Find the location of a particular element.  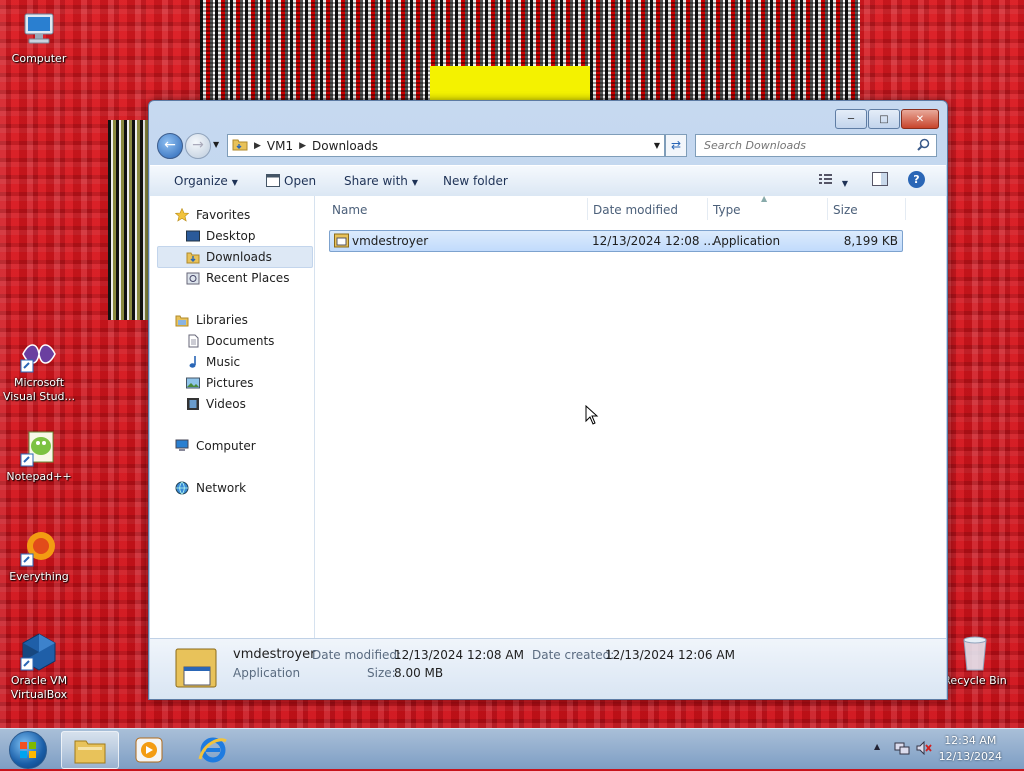

visual-studio-icon is located at coordinates (39, 354).